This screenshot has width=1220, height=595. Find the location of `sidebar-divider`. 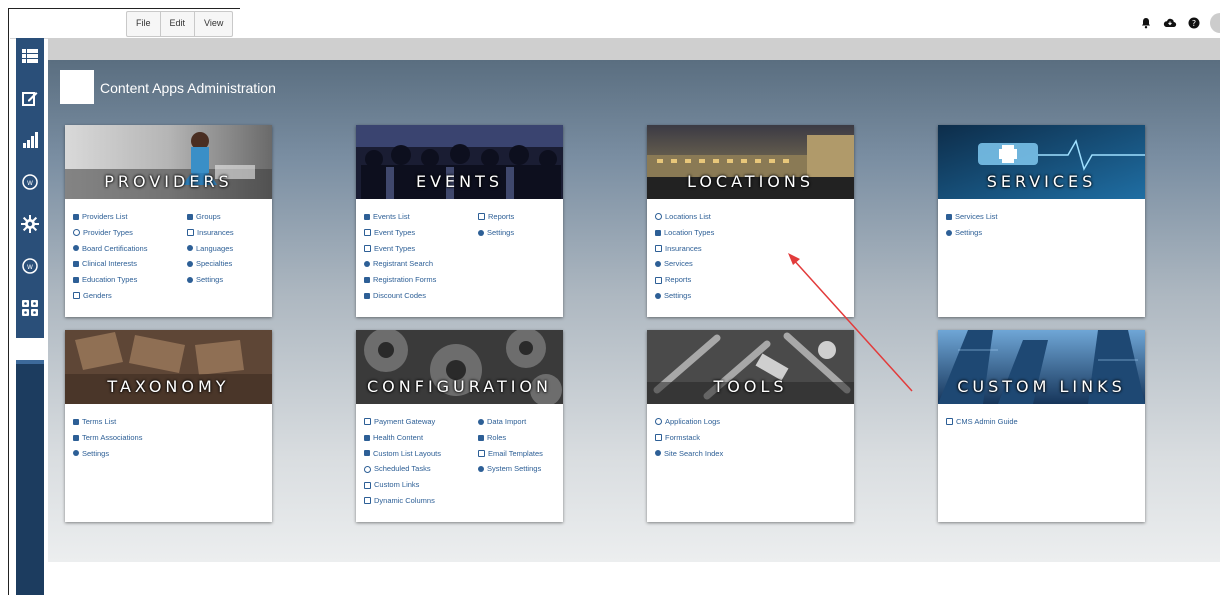

sidebar-divider is located at coordinates (30, 362).